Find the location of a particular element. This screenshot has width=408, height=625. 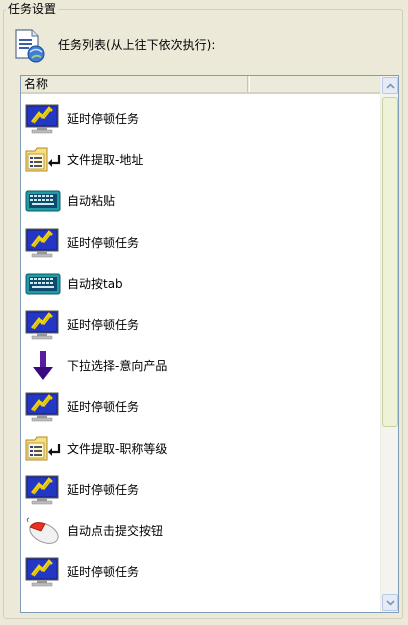

chevron-down-icon is located at coordinates (390, 602).